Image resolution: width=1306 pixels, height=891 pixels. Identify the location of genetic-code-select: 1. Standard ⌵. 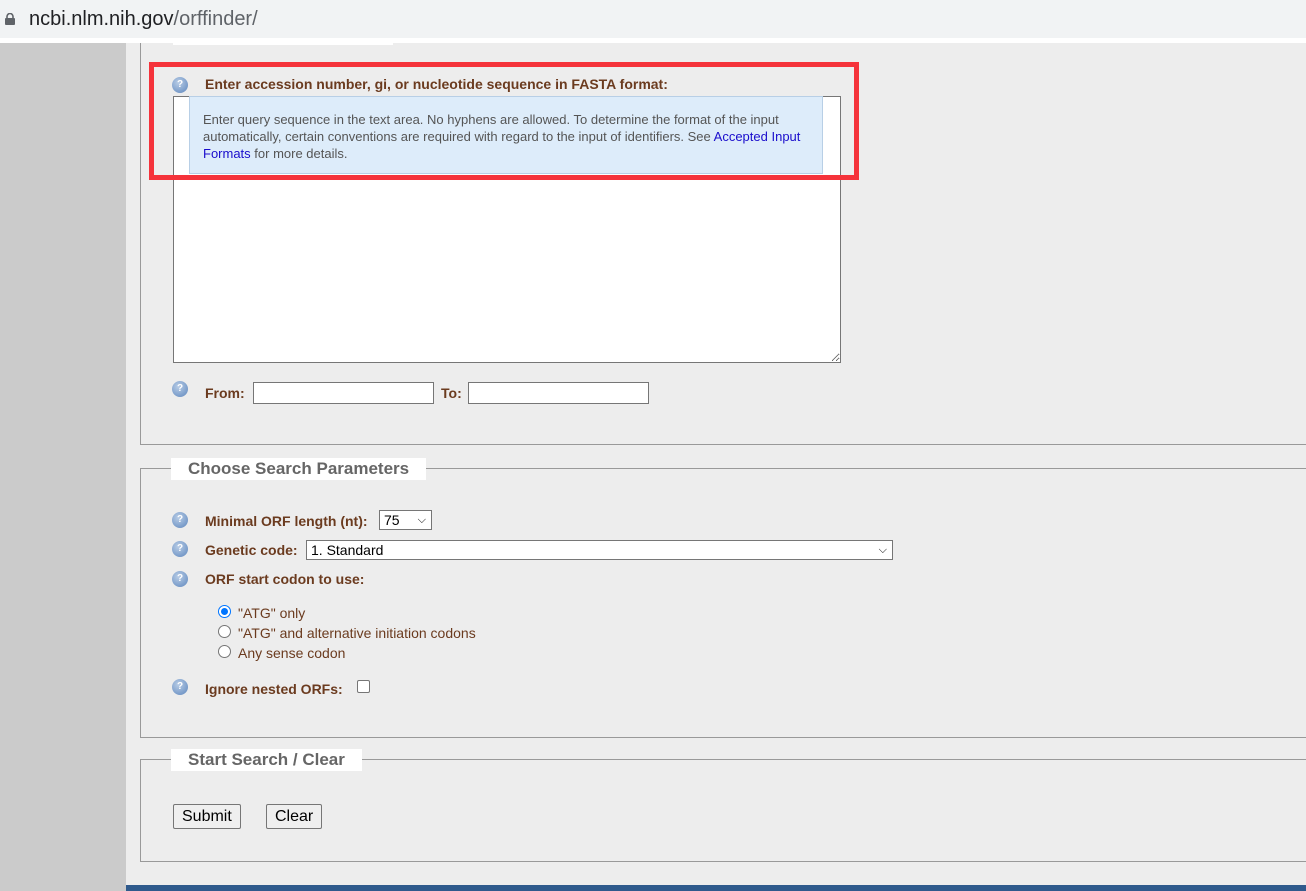
(599, 550).